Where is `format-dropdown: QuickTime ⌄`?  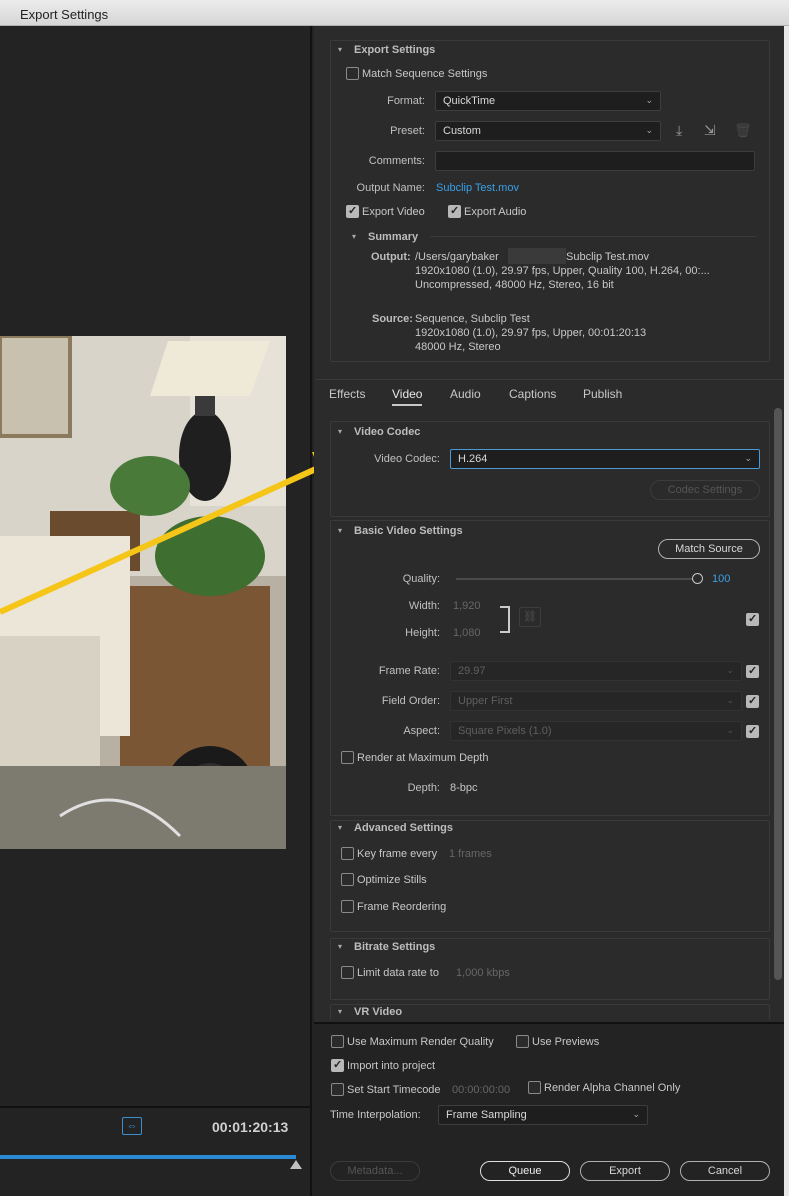
format-dropdown: QuickTime ⌄ is located at coordinates (548, 101).